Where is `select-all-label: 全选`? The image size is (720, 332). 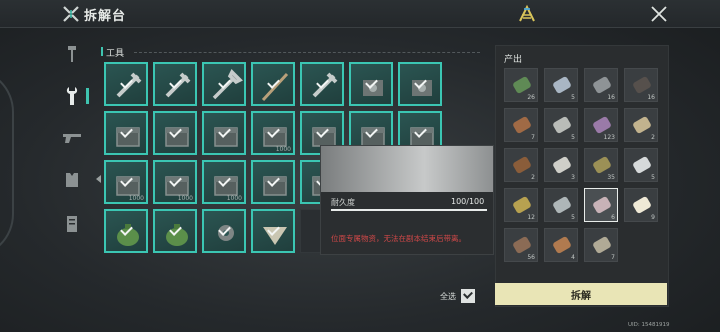
select-all-label: 全选 is located at coordinates (448, 296).